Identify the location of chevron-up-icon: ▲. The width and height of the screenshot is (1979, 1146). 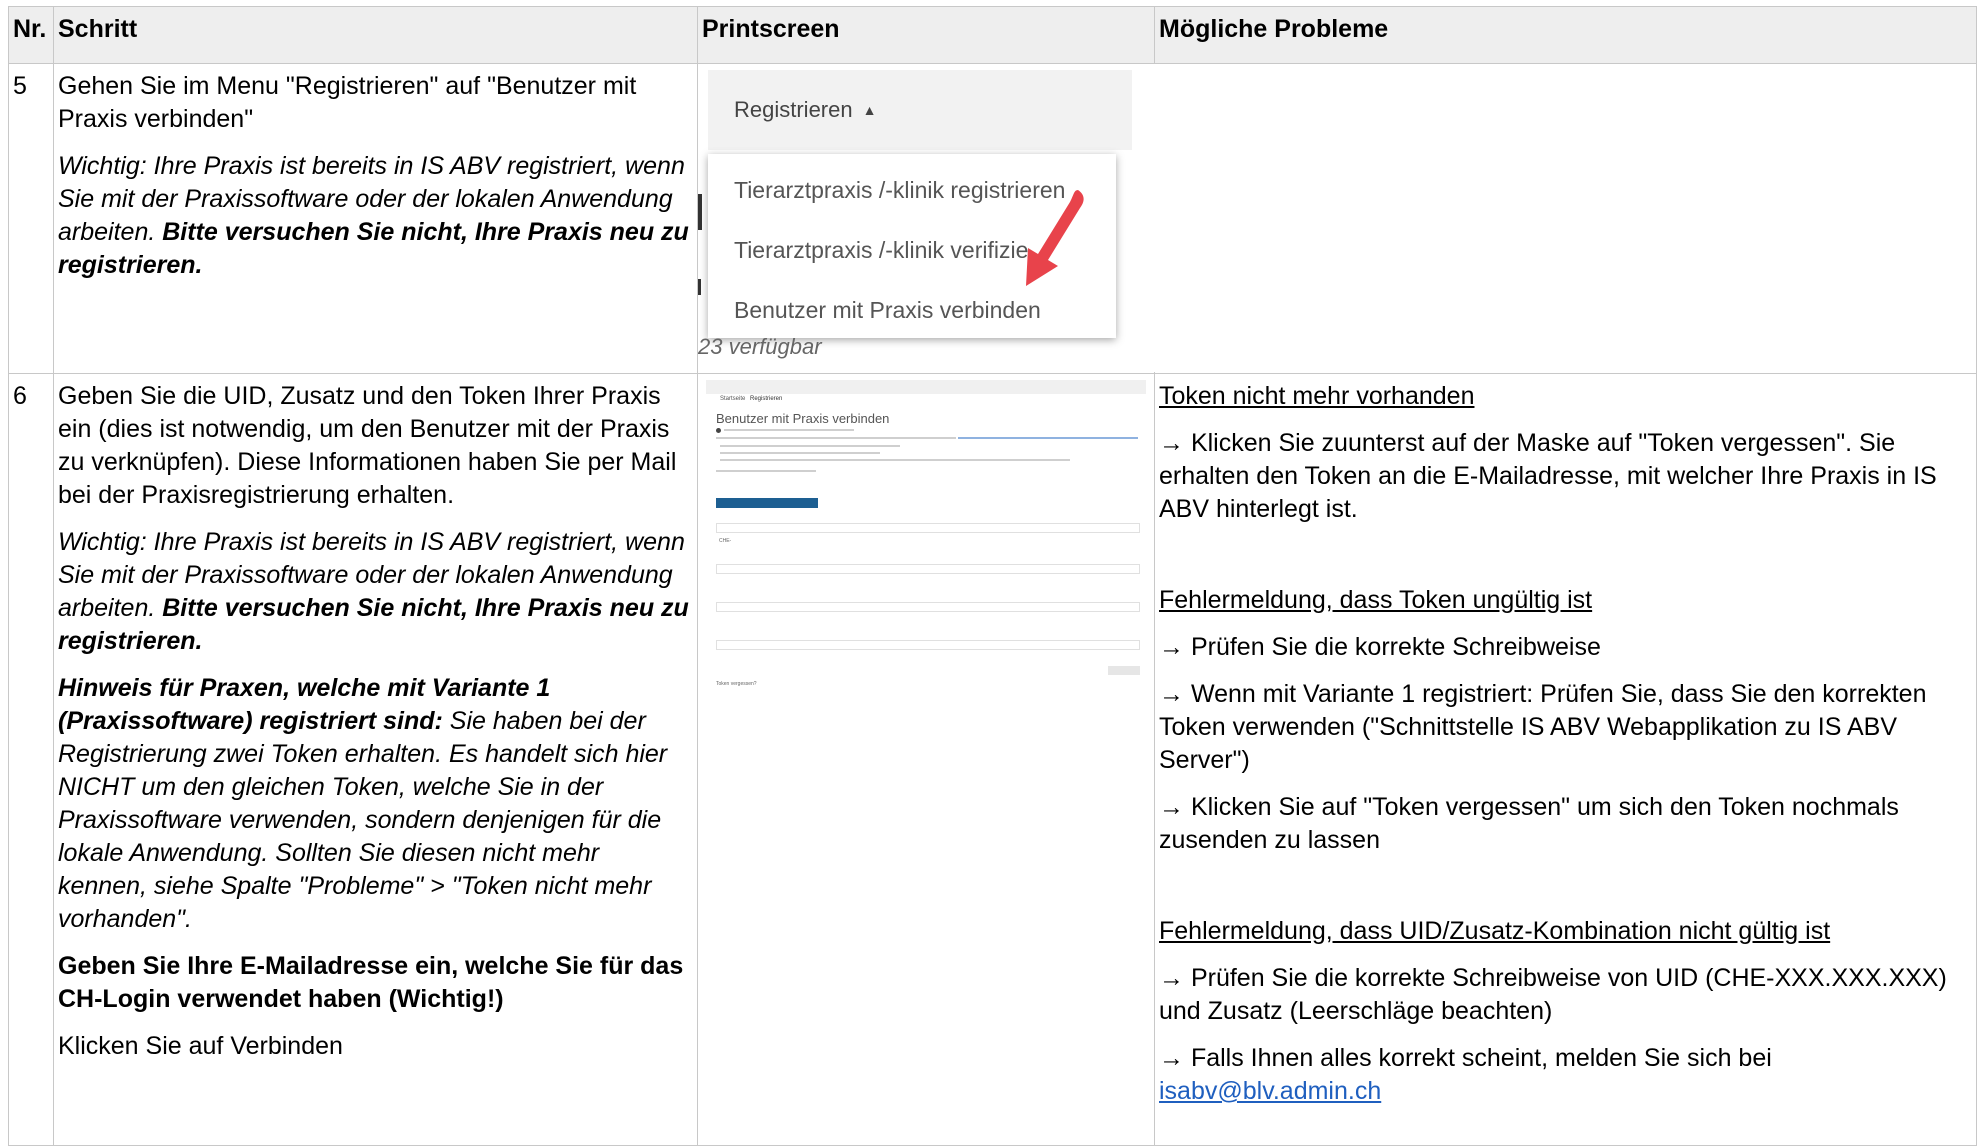
(869, 110).